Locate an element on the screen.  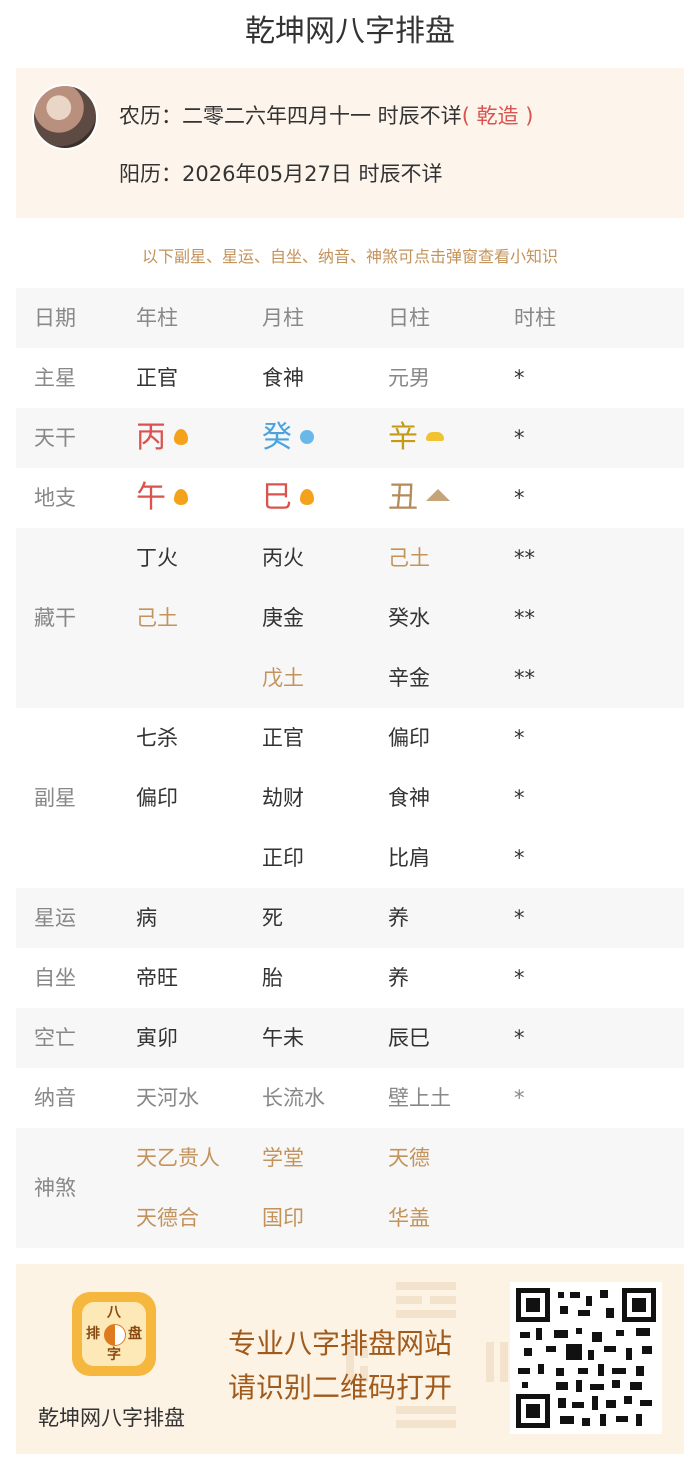
solar-date: 阳历：2026年05月27日 时辰不详 is located at coordinates (281, 174).